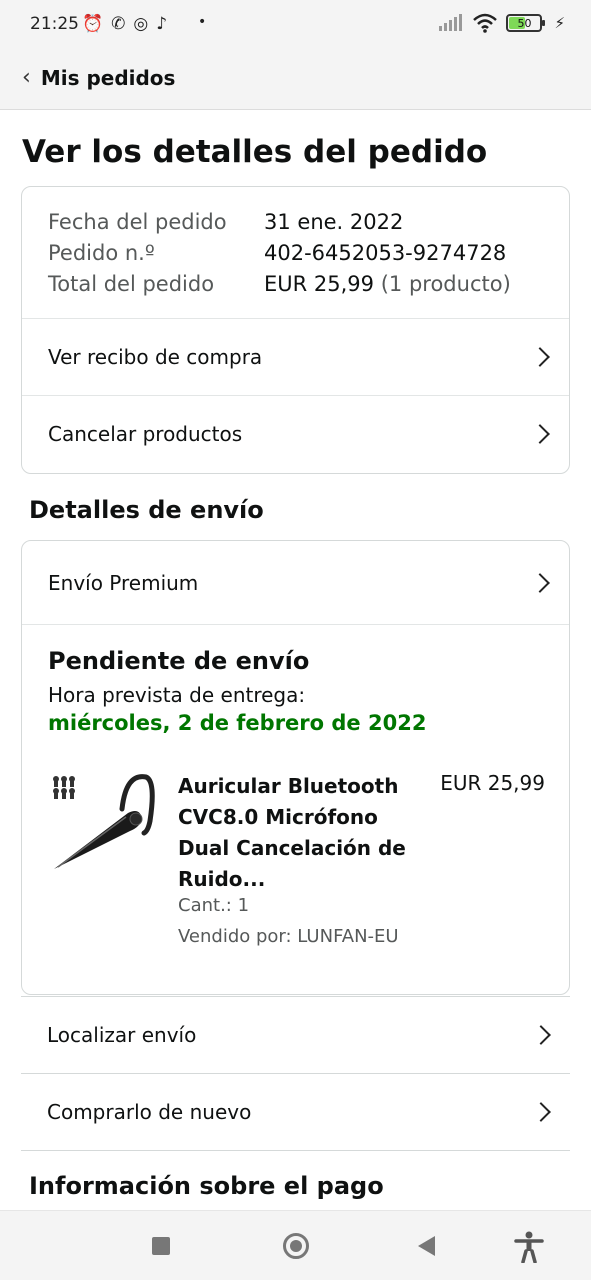 This screenshot has height=1280, width=591. Describe the element at coordinates (295, 1111) in the screenshot. I see `buy-again-row: Comprarlo de nuevo` at that location.